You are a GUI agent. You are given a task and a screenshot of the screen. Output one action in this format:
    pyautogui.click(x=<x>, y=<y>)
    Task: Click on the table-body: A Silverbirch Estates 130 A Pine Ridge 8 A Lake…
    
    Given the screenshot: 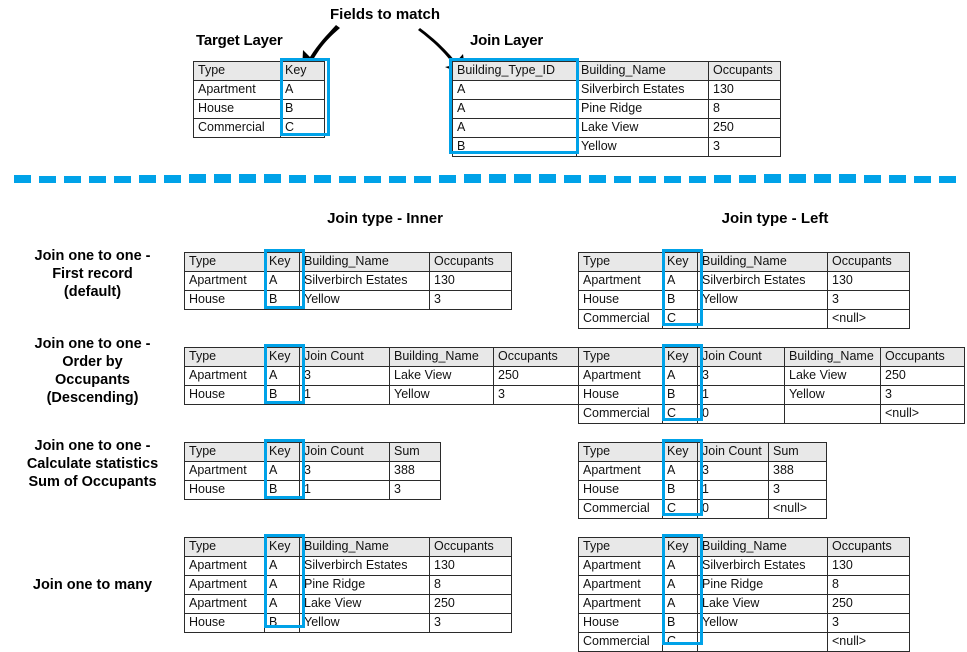 What is the action you would take?
    pyautogui.click(x=616, y=118)
    